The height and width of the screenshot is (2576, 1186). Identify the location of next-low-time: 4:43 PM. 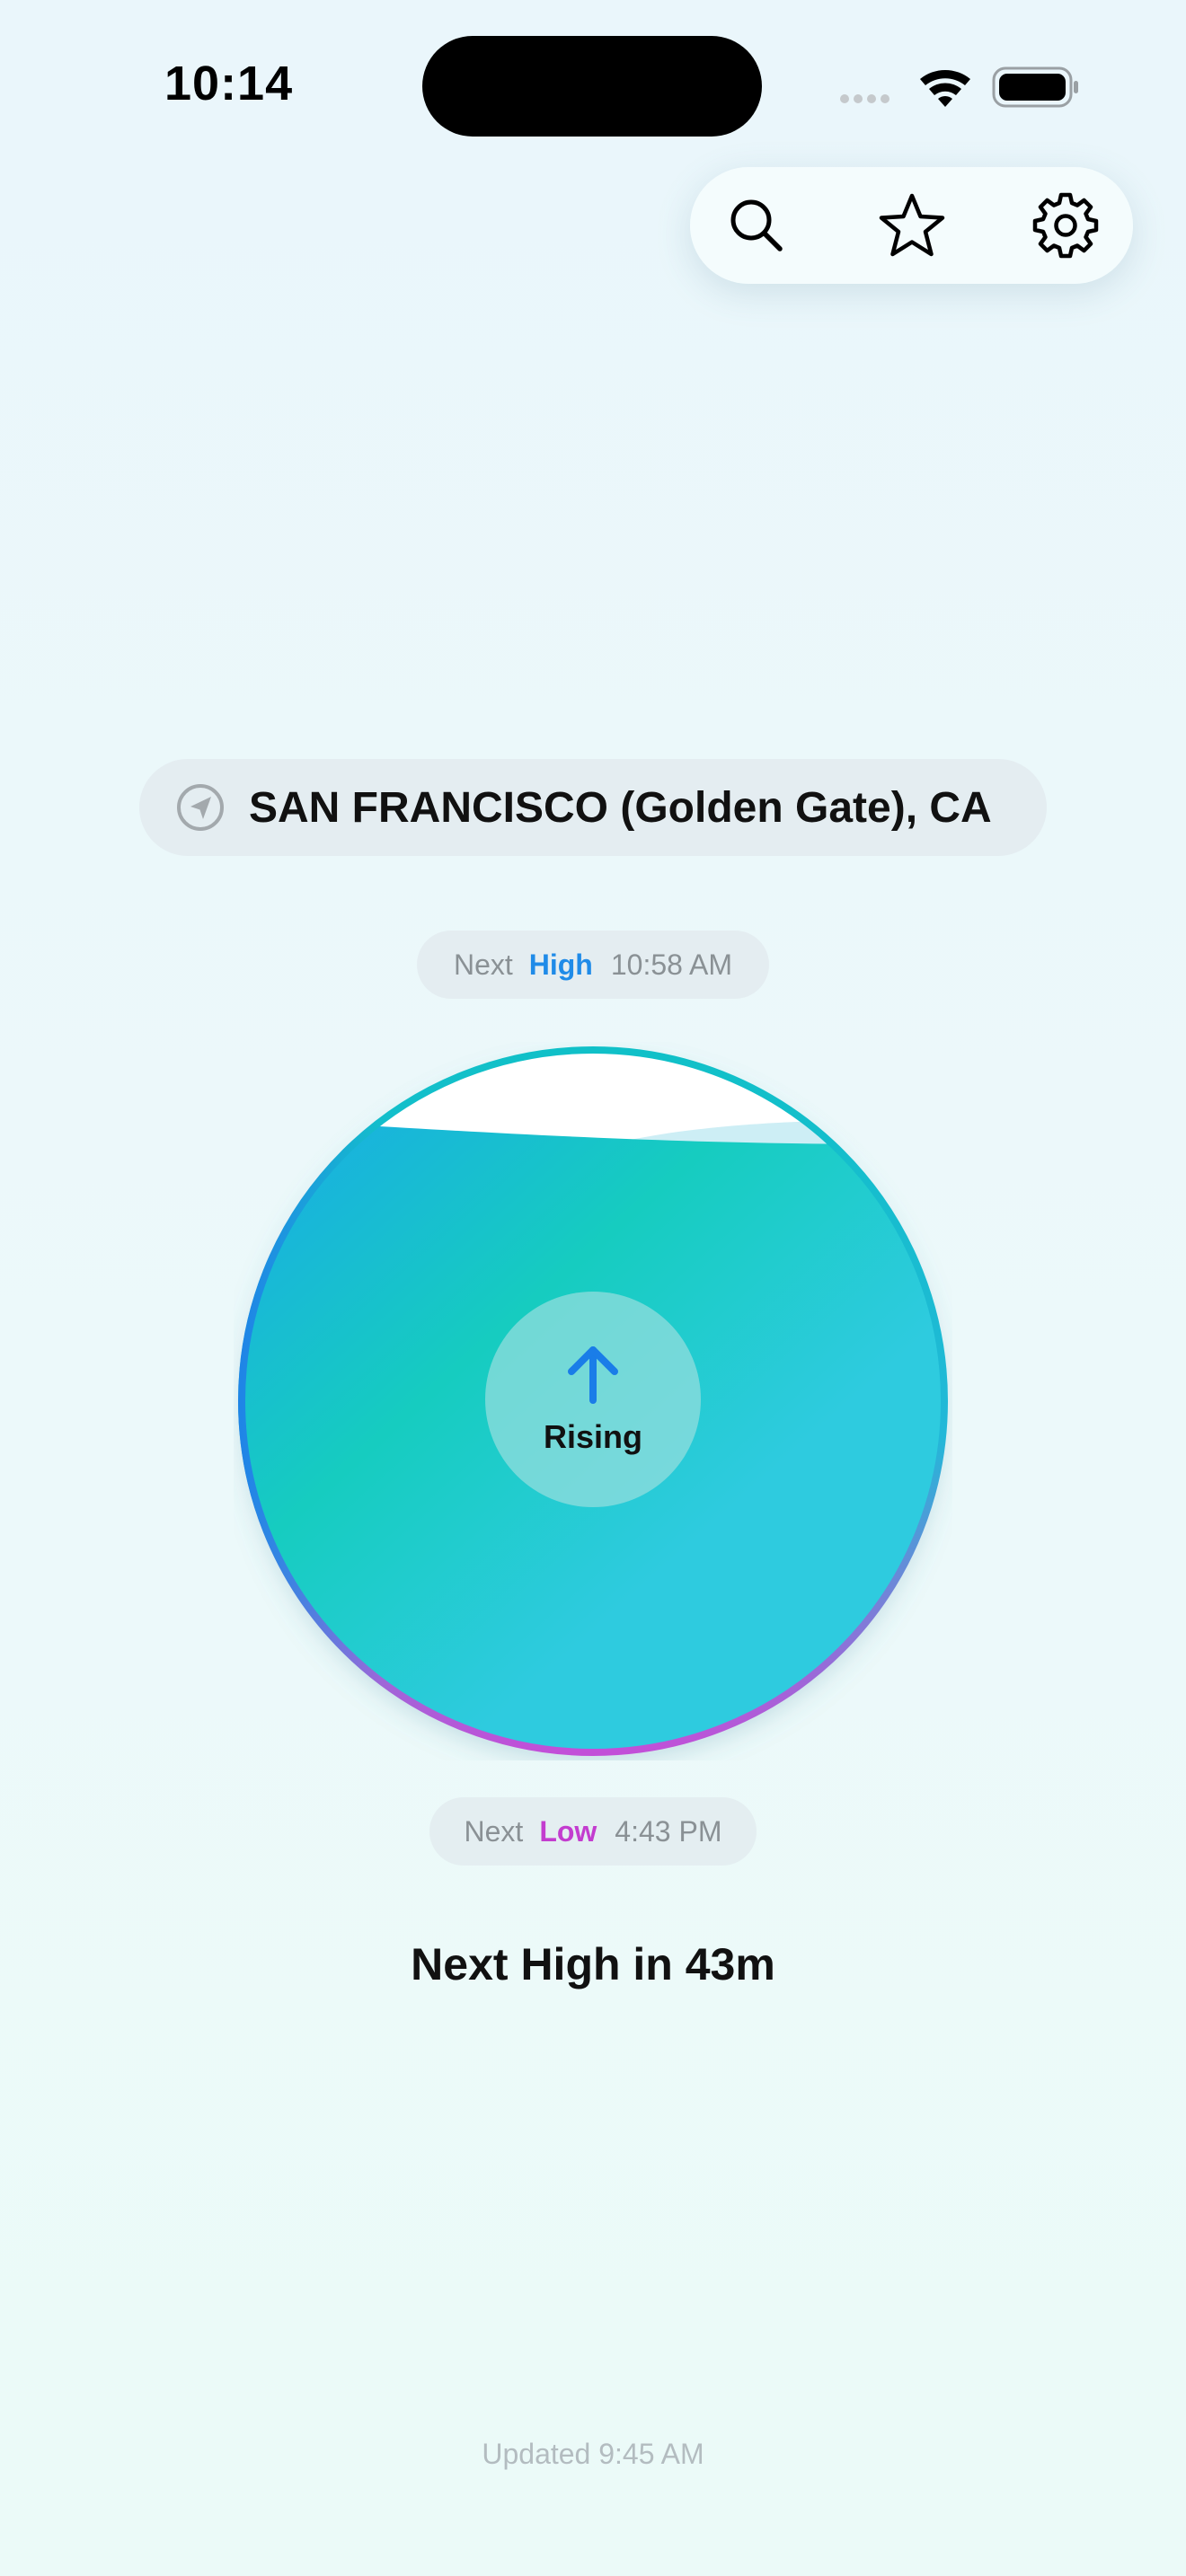
(668, 1831).